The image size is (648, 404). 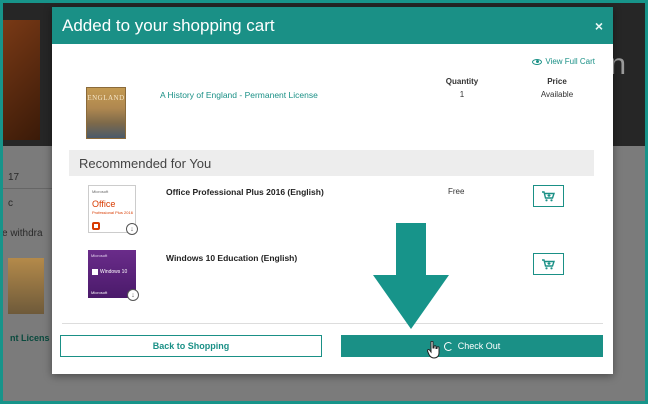 What do you see at coordinates (462, 94) in the screenshot?
I see `cart-item-quantity: 1` at bounding box center [462, 94].